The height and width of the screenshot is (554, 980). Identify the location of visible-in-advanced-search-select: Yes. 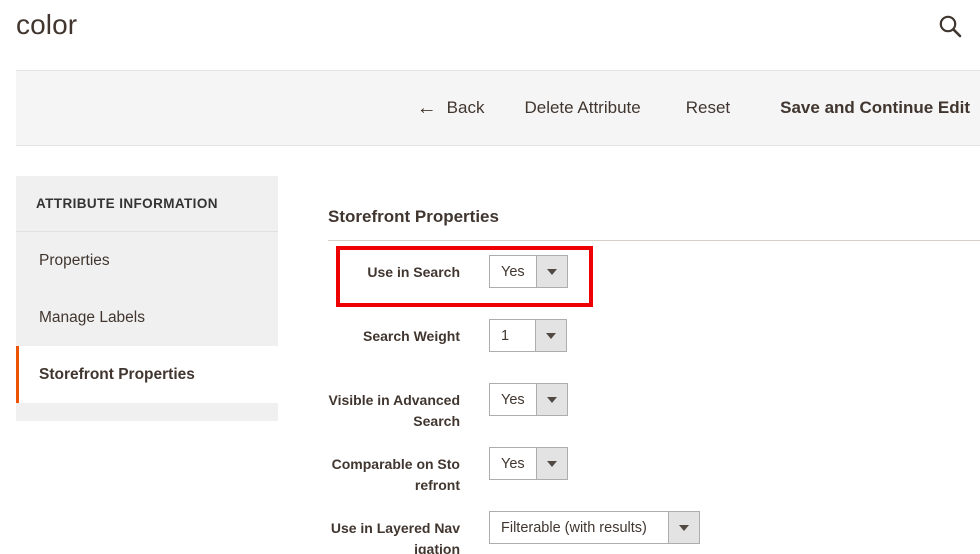
(528, 399).